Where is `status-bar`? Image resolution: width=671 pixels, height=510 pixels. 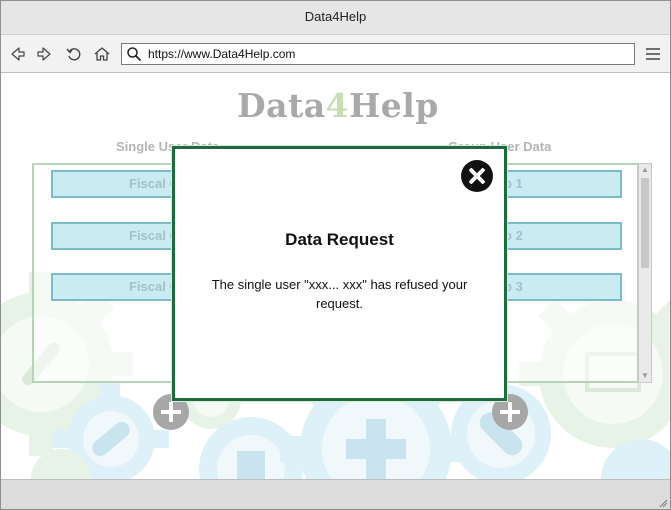 status-bar is located at coordinates (335, 494).